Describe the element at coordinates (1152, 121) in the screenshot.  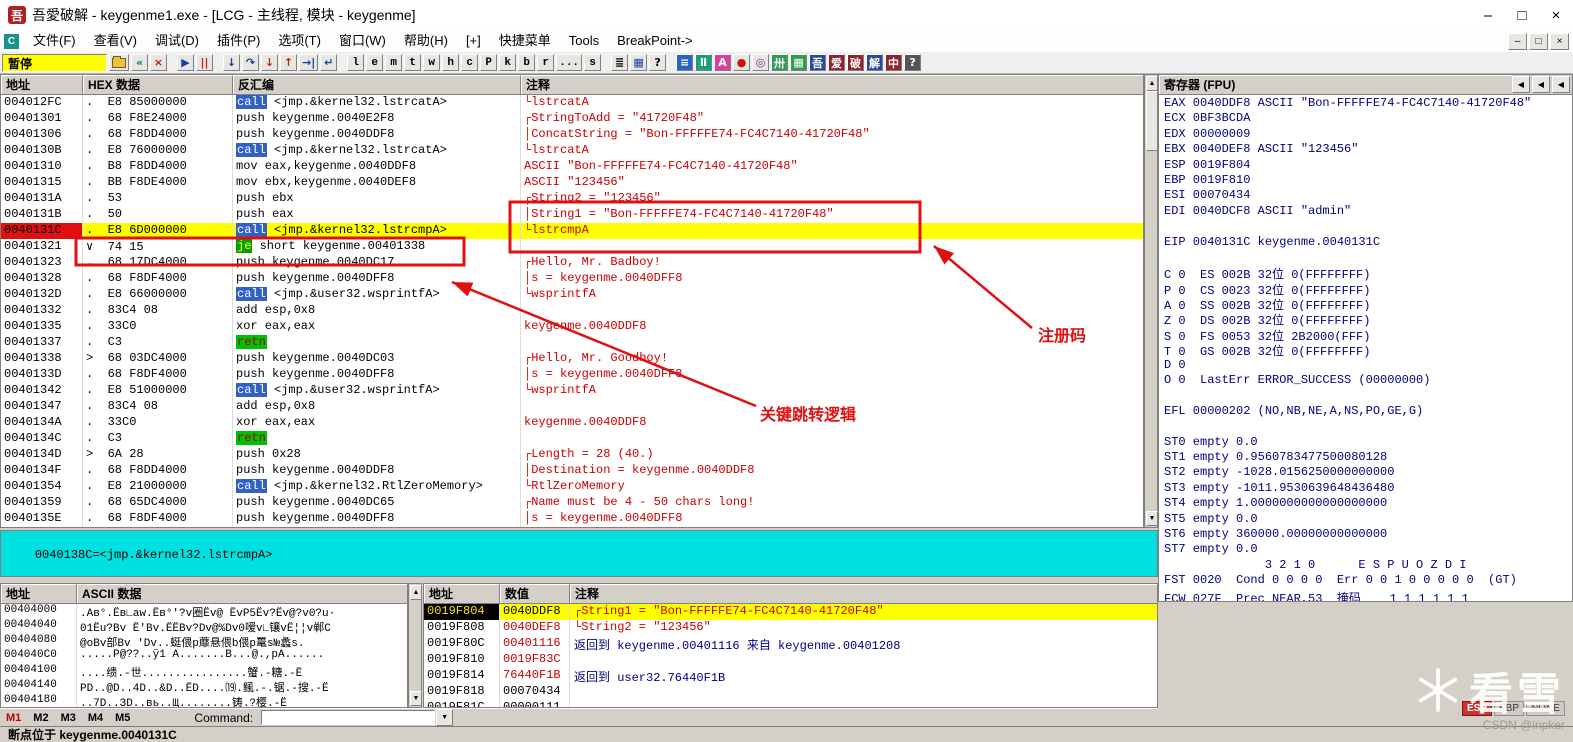
I see `scroll-thumb` at that location.